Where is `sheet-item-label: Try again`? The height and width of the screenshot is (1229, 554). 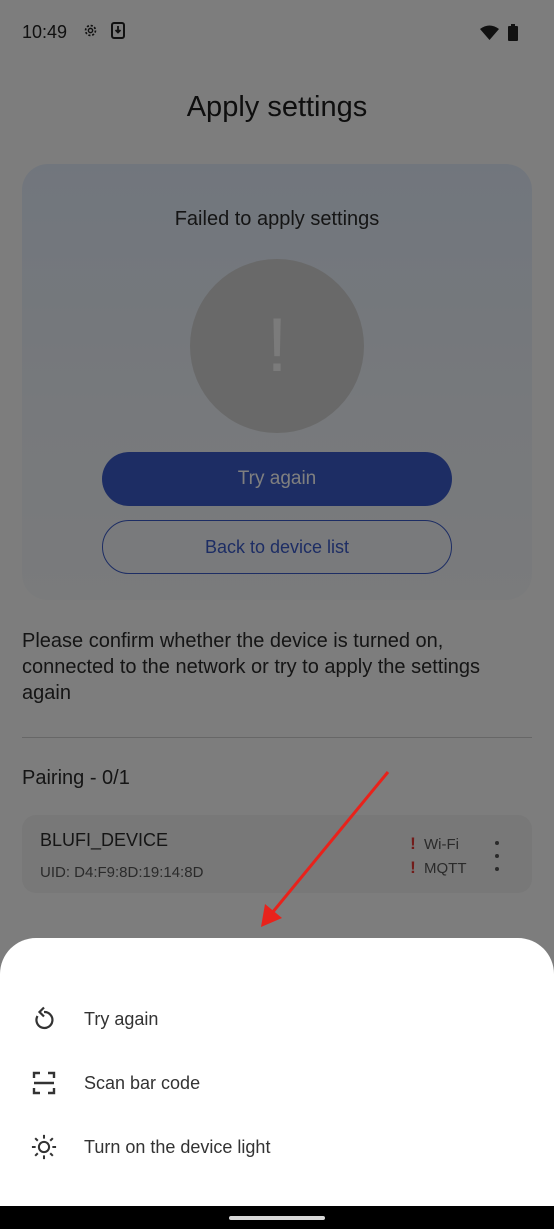
sheet-item-label: Try again is located at coordinates (121, 1018).